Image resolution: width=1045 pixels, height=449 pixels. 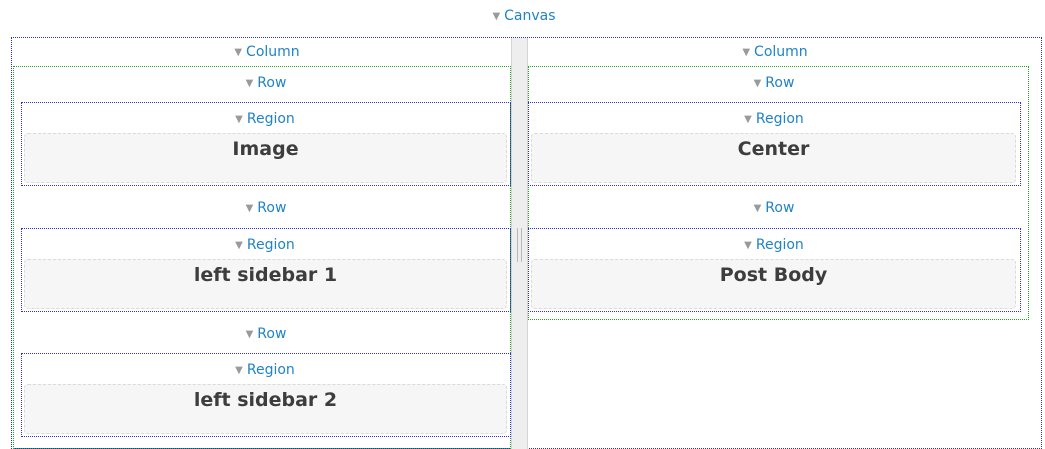 I want to click on right-column-toggle: ▼ Column, so click(x=774, y=52).